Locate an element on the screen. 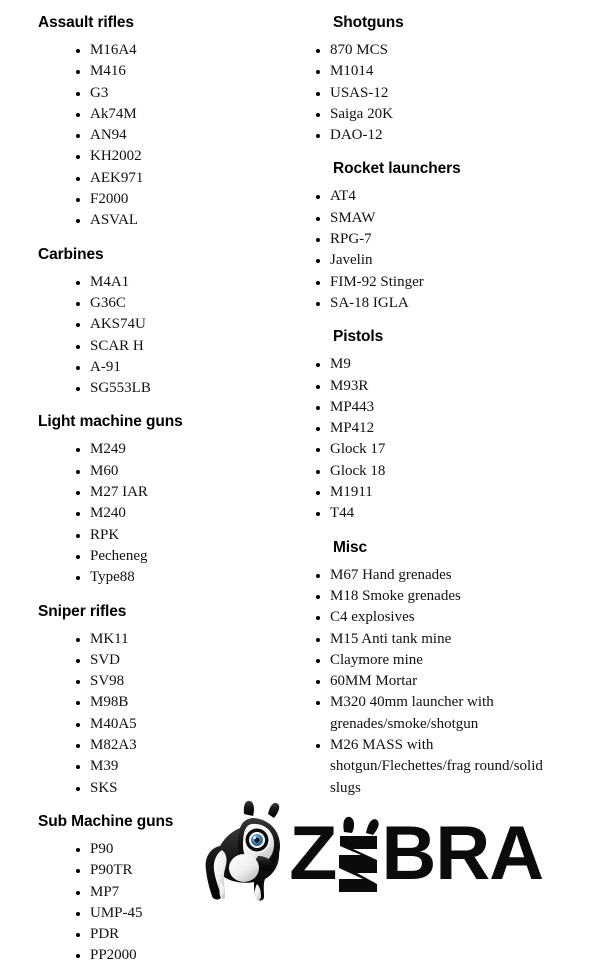  list-item: MP443 is located at coordinates (444, 407).